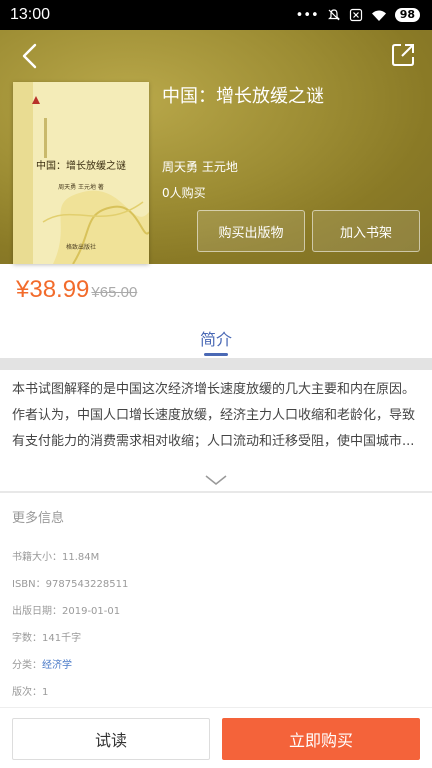 The width and height of the screenshot is (432, 768). What do you see at coordinates (66, 611) in the screenshot?
I see `info-pub-date: 出版日期：2019-01-01` at bounding box center [66, 611].